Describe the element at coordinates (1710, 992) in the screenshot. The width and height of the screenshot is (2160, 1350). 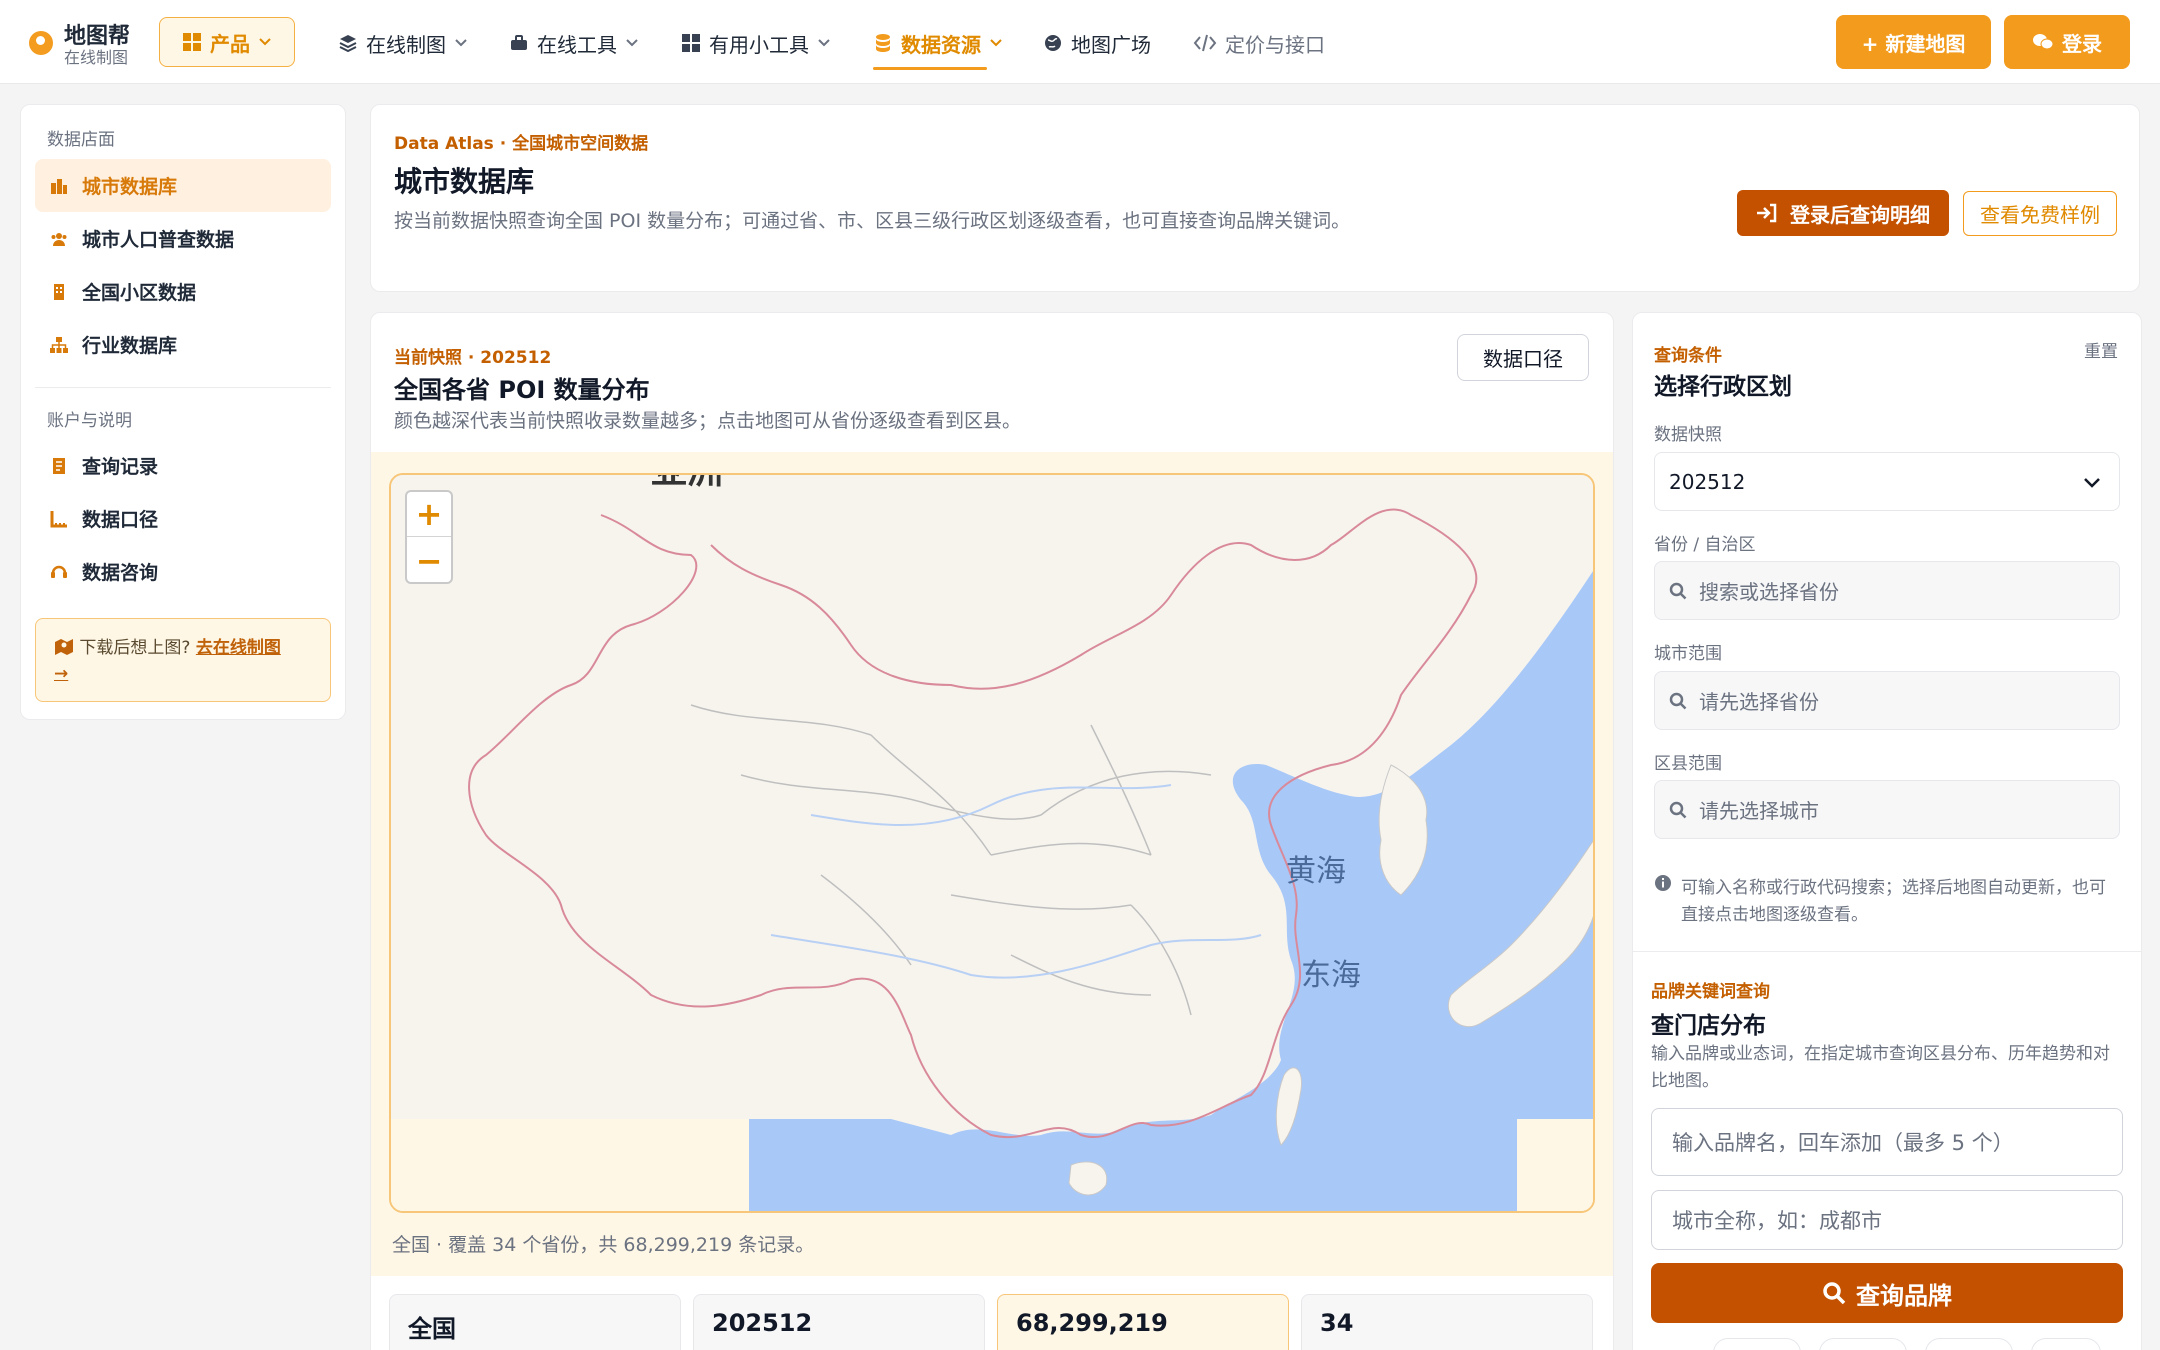
I see `brand-query-eyebrow: 品牌关键词查询` at that location.